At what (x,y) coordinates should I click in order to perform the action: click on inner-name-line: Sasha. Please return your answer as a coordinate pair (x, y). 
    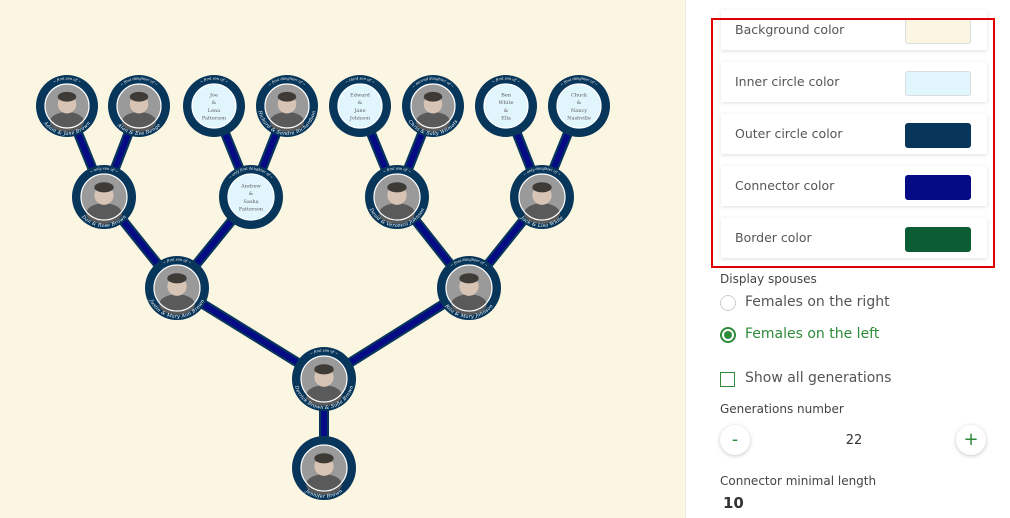
    Looking at the image, I should click on (250, 202).